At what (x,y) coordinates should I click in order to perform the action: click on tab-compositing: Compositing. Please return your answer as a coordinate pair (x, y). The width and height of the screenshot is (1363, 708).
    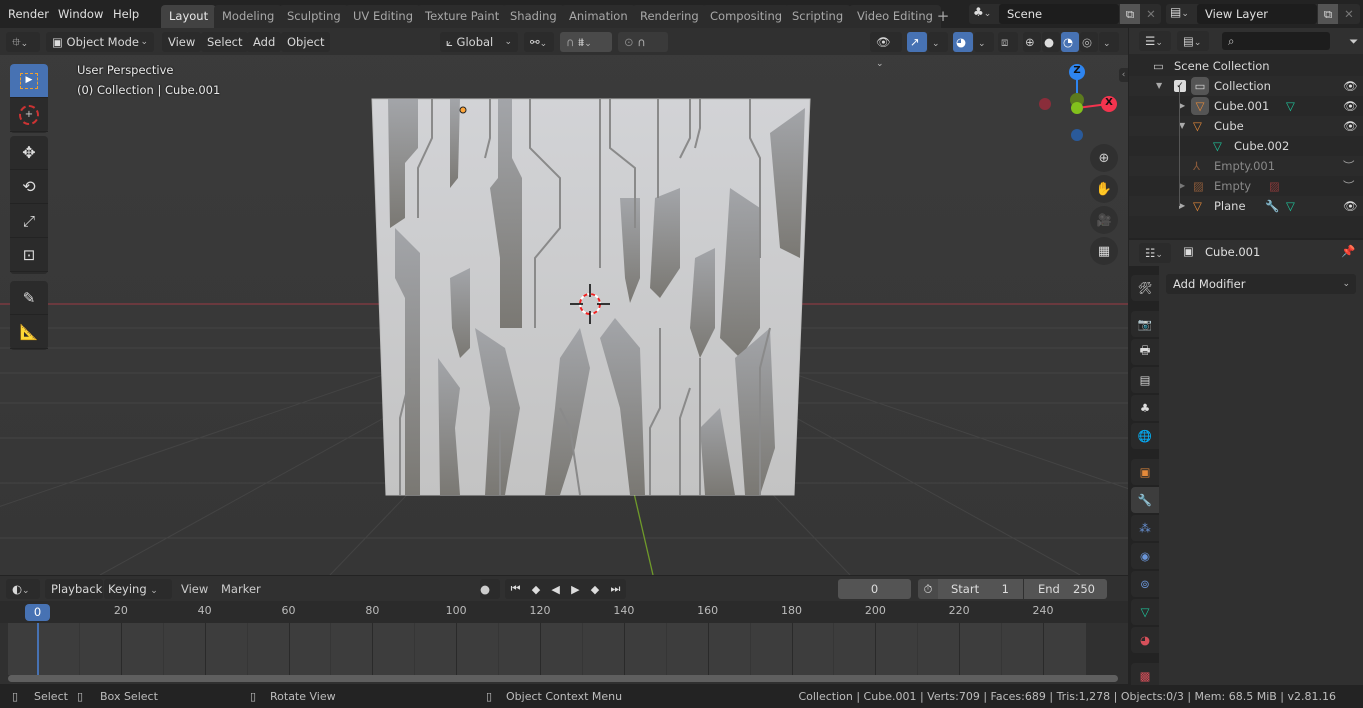
    Looking at the image, I should click on (746, 16).